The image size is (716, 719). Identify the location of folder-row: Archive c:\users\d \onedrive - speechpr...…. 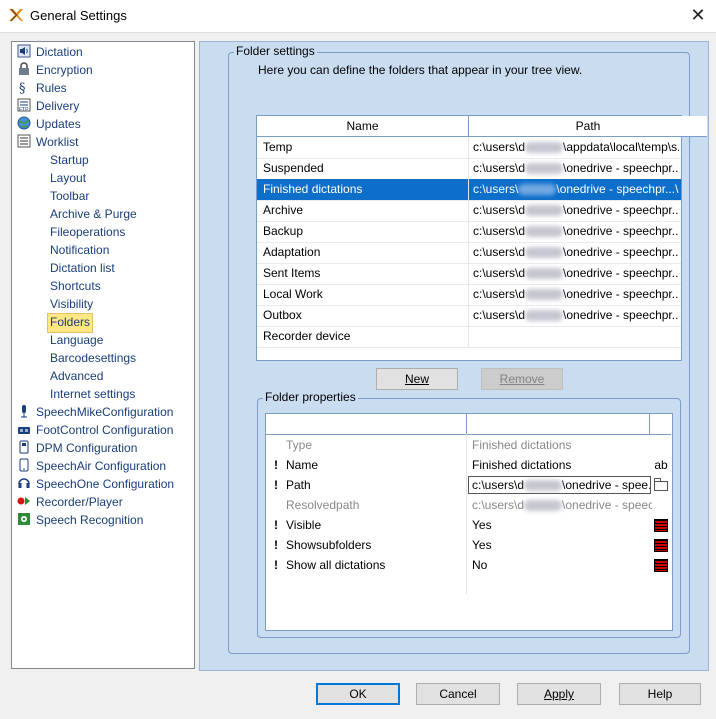
(469, 211).